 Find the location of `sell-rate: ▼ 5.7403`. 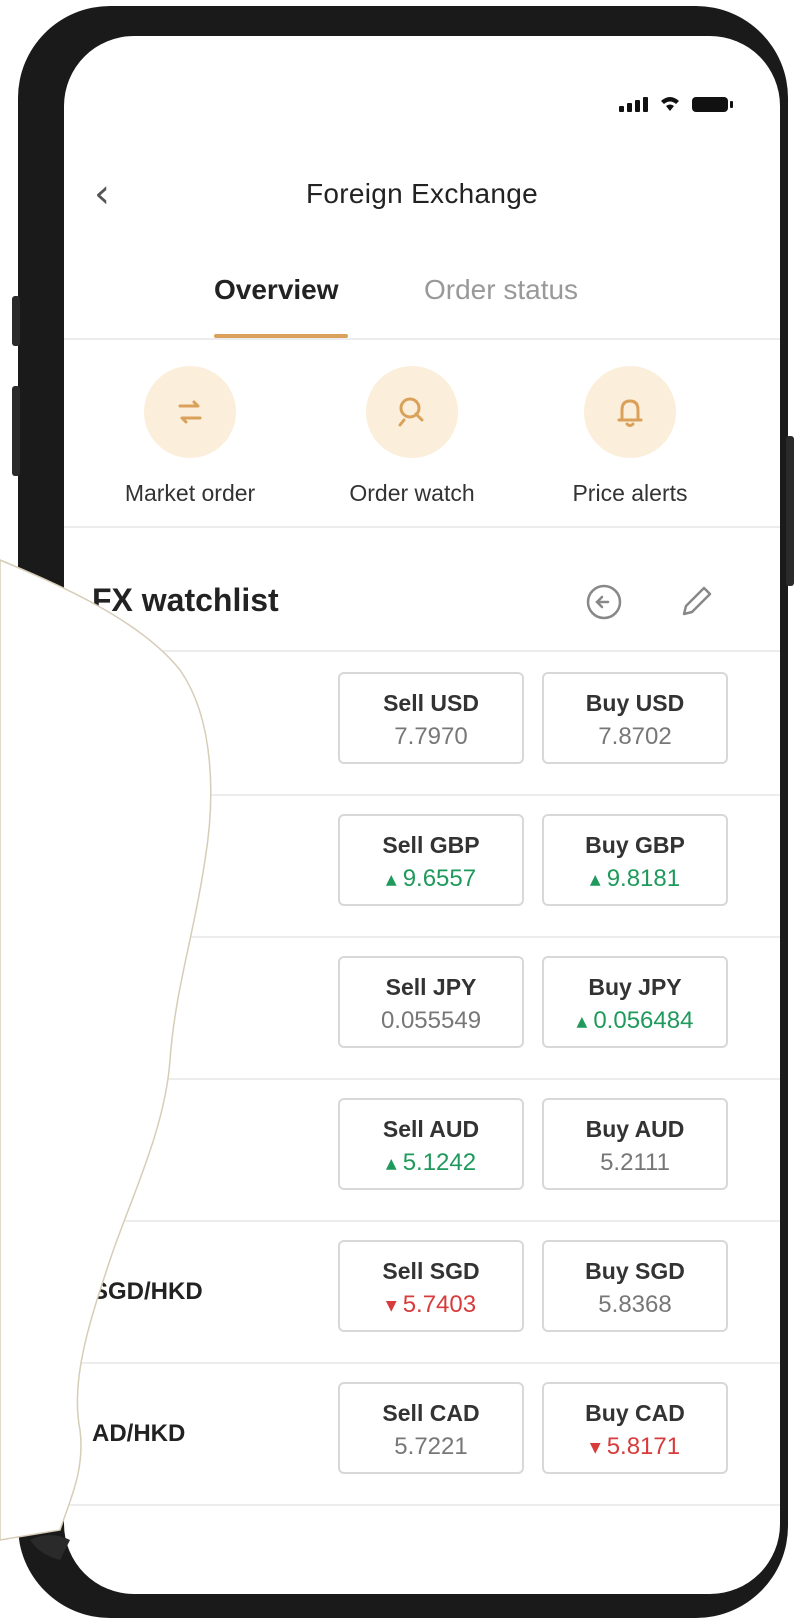

sell-rate: ▼ 5.7403 is located at coordinates (431, 1305).